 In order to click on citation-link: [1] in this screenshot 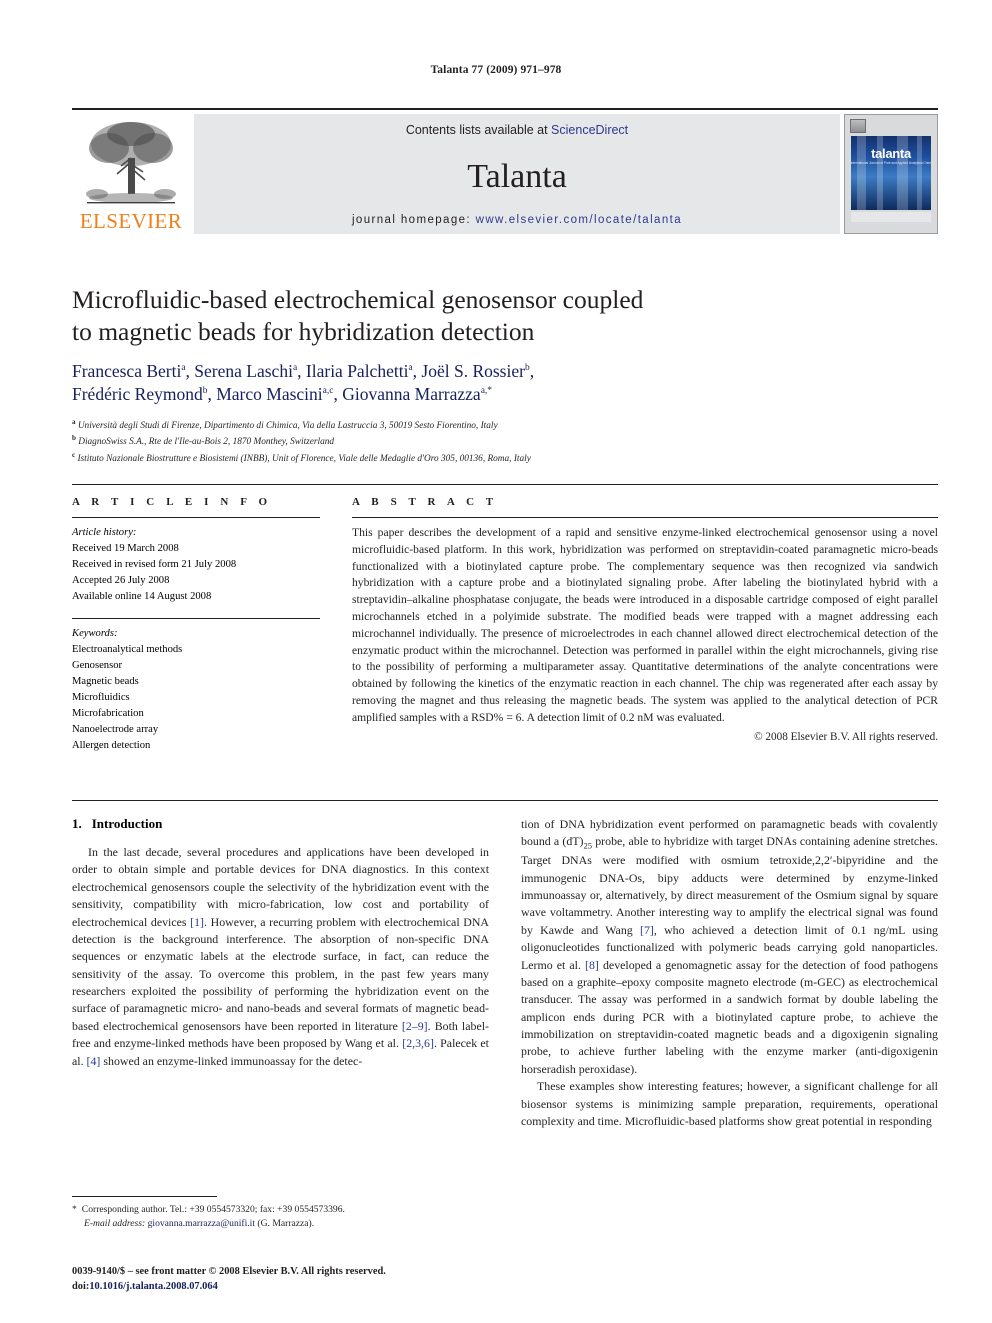, I will do `click(197, 922)`.